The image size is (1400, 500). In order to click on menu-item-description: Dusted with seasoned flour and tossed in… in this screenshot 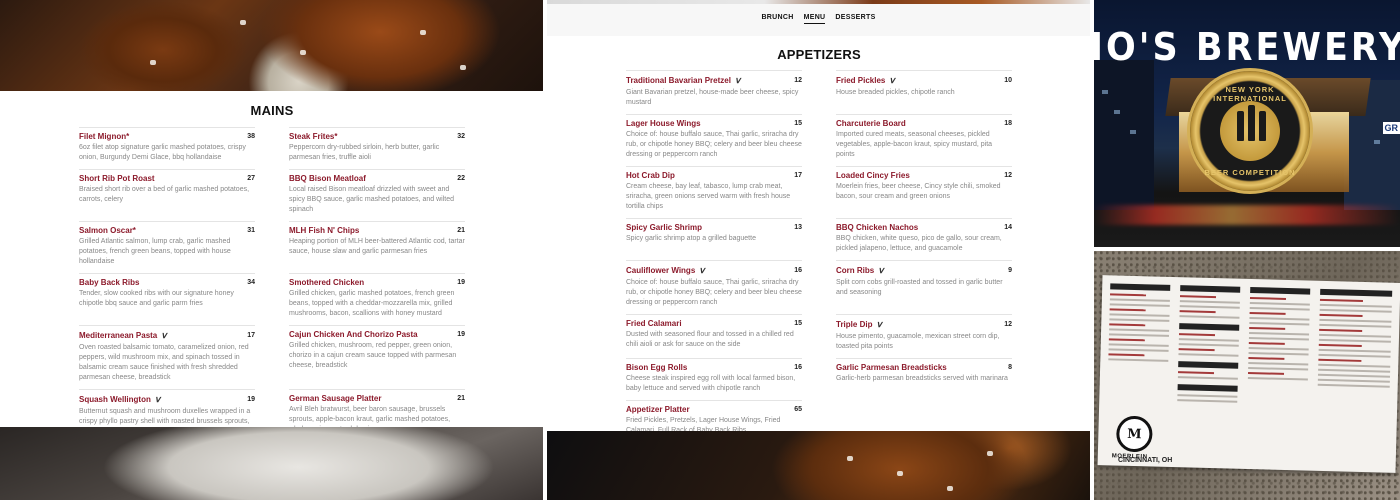, I will do `click(710, 339)`.